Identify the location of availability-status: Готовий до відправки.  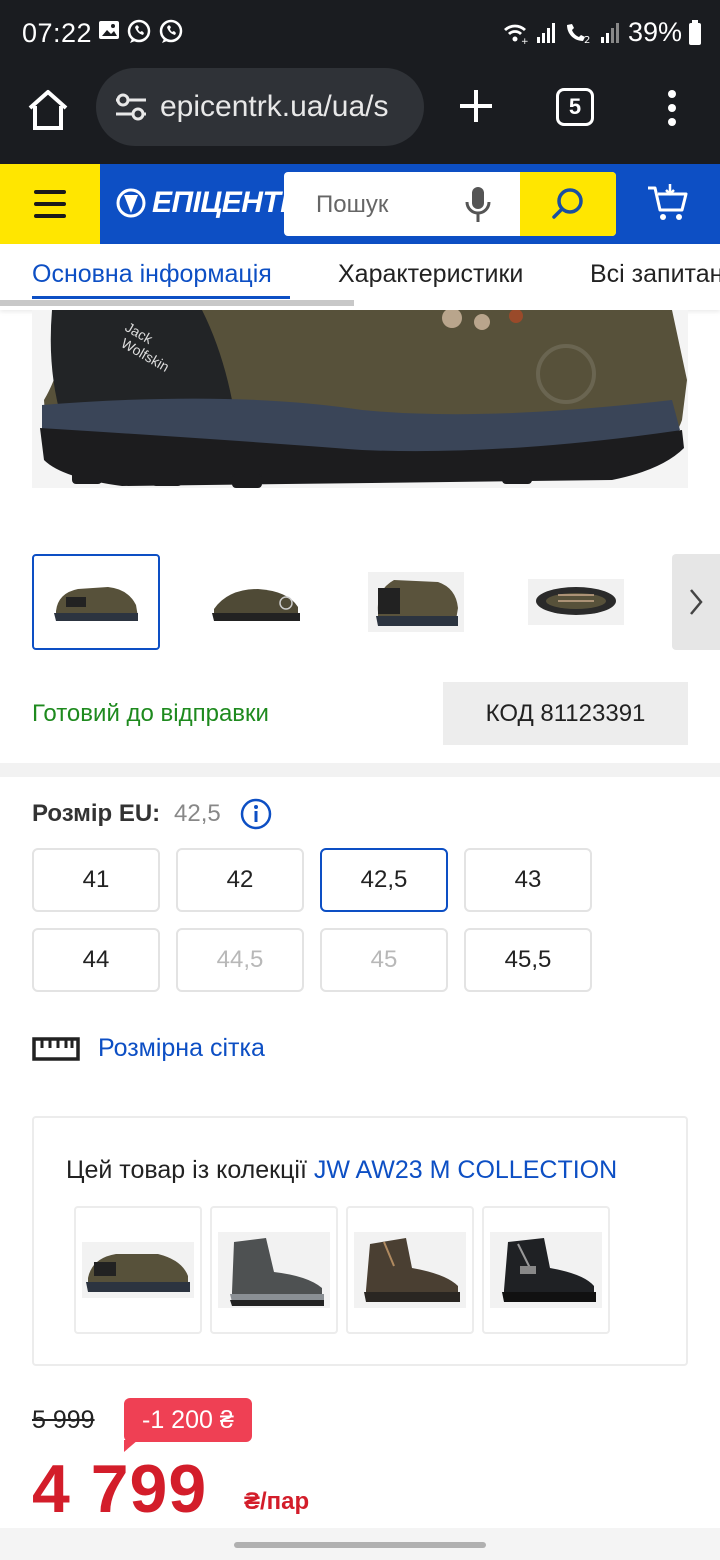
(150, 713).